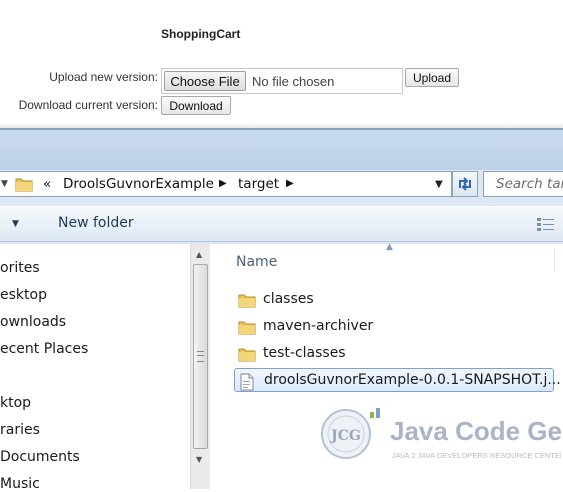 The image size is (563, 492). Describe the element at coordinates (529, 184) in the screenshot. I see `search-placeholder: Search target` at that location.